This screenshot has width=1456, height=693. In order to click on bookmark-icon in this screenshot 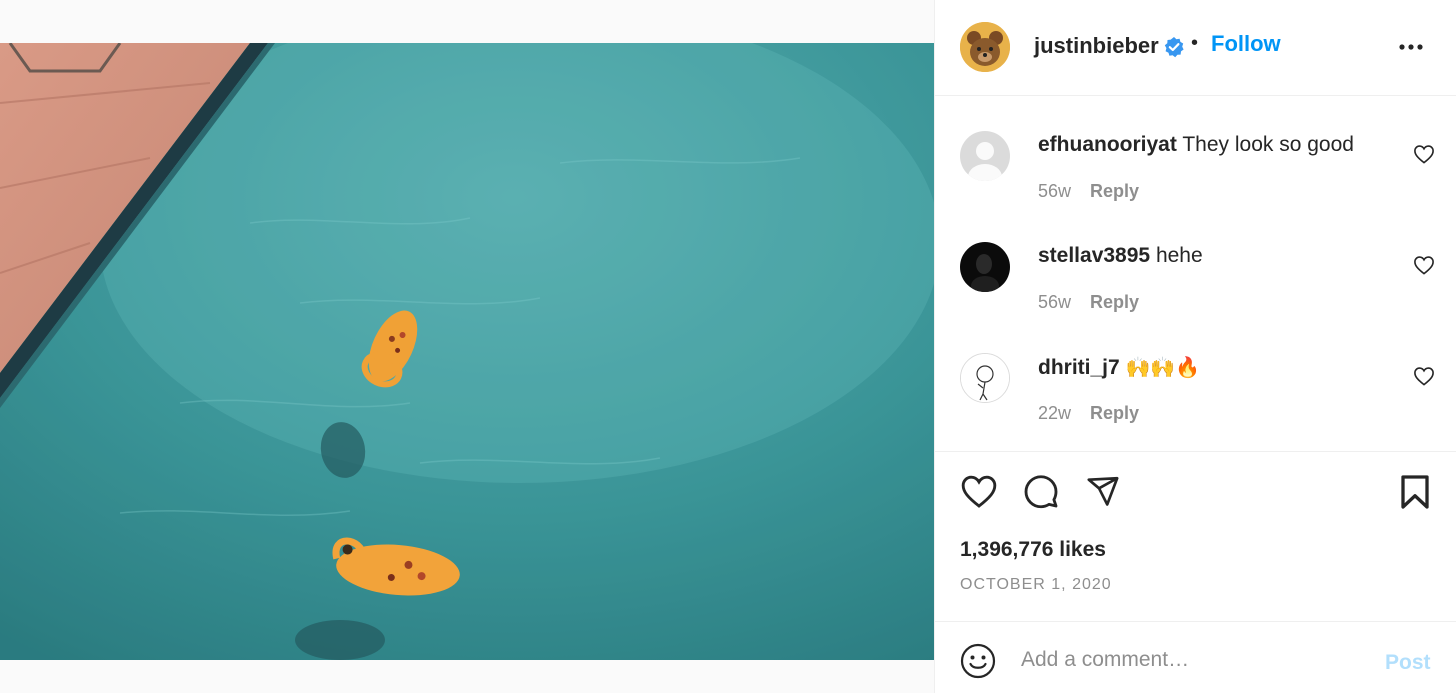, I will do `click(1415, 494)`.